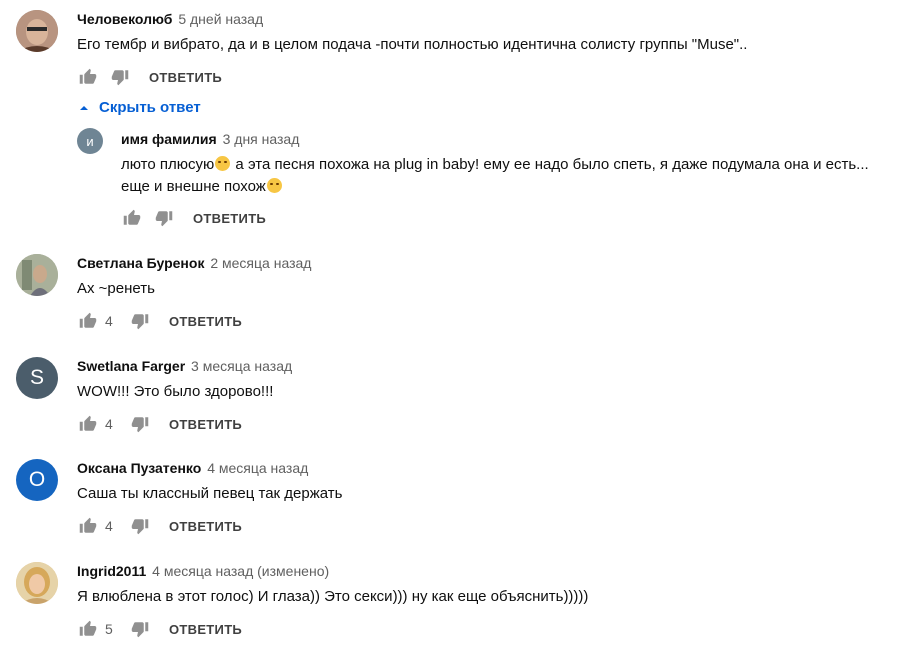  I want to click on comment-text: WOW!!! Это было здорово!!!, so click(175, 391).